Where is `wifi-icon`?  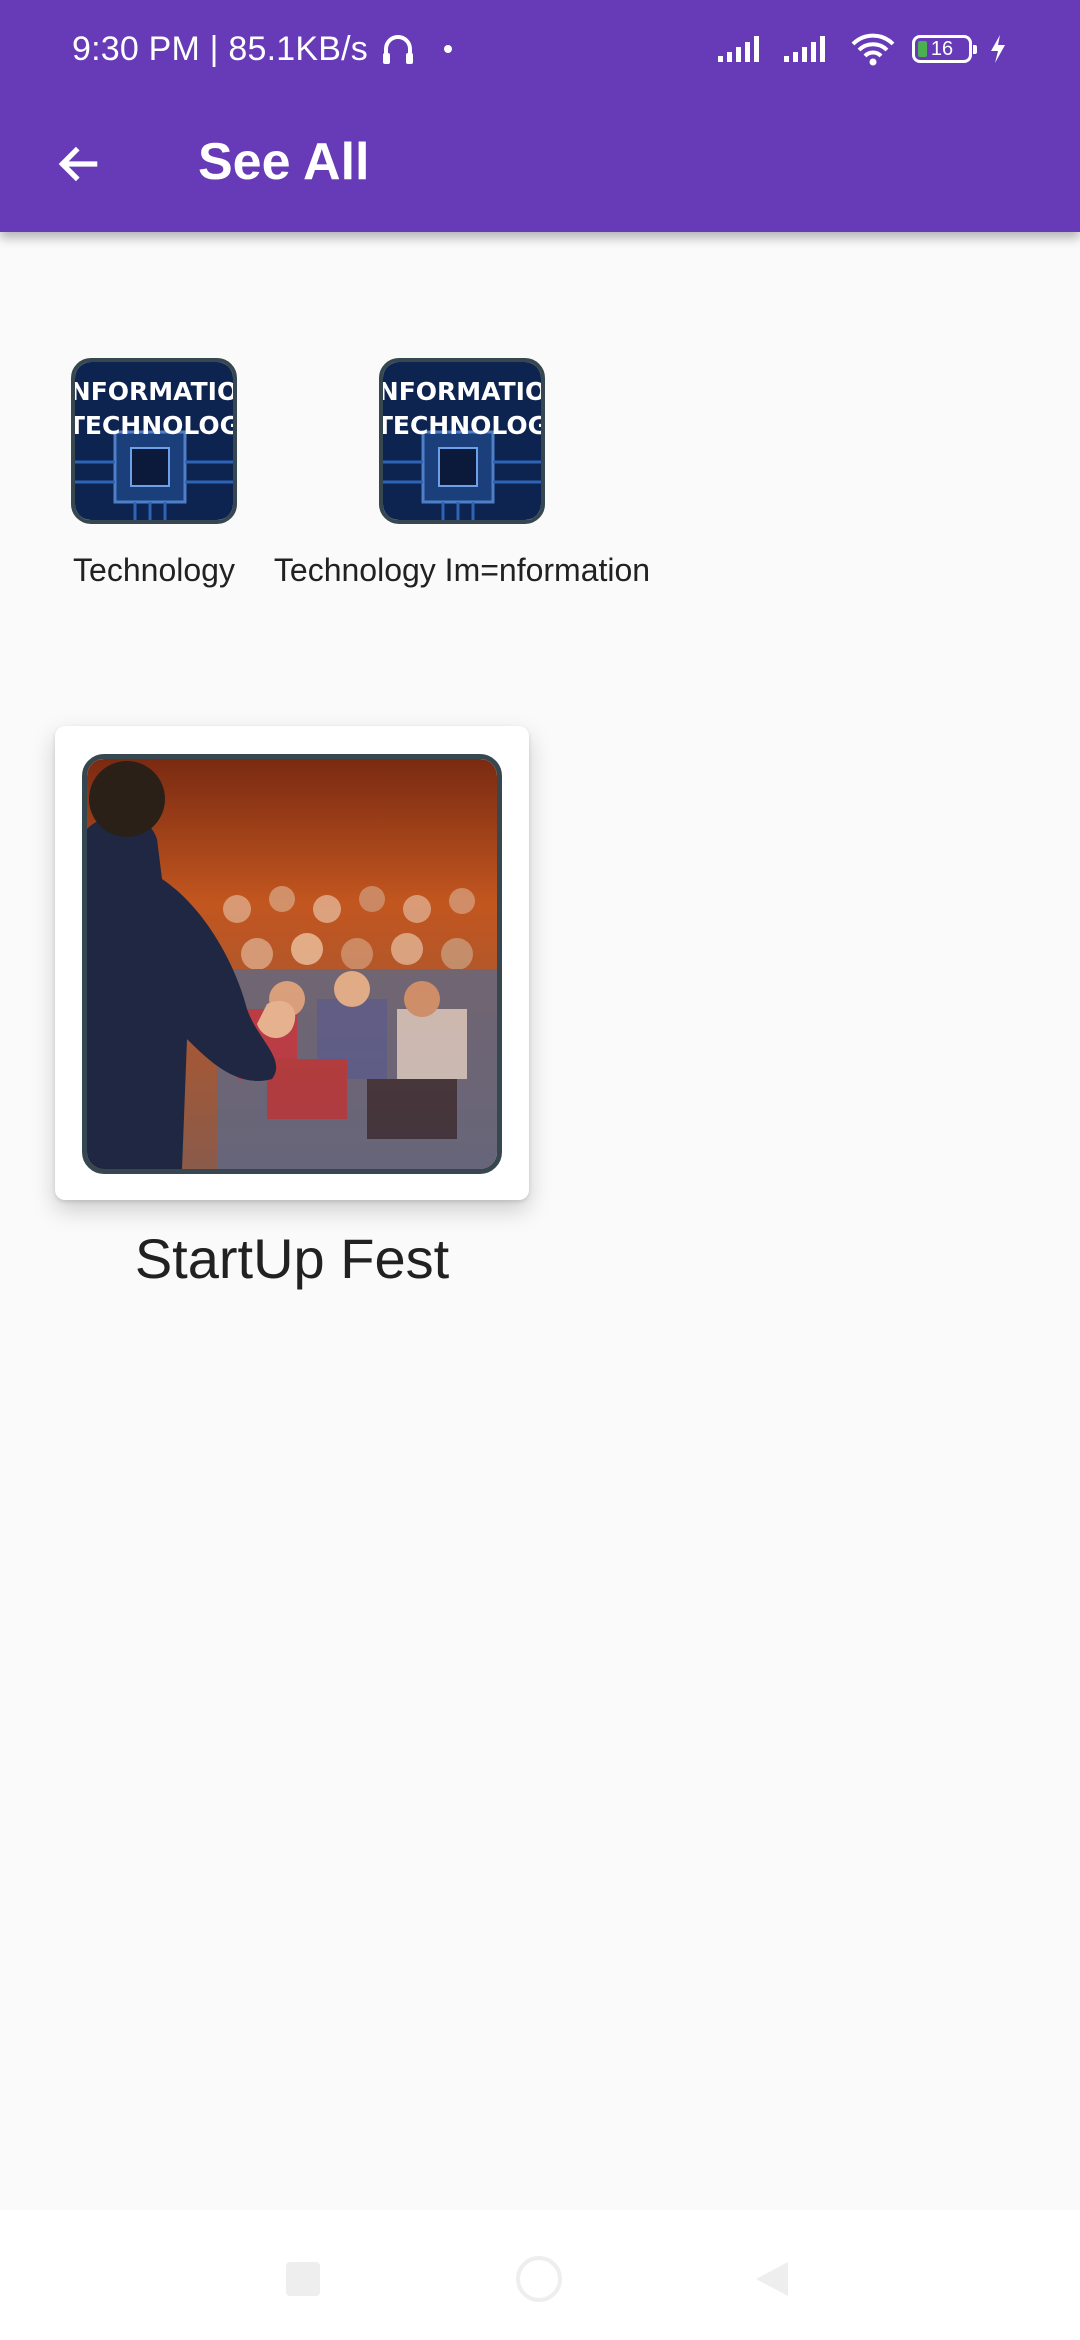 wifi-icon is located at coordinates (873, 49).